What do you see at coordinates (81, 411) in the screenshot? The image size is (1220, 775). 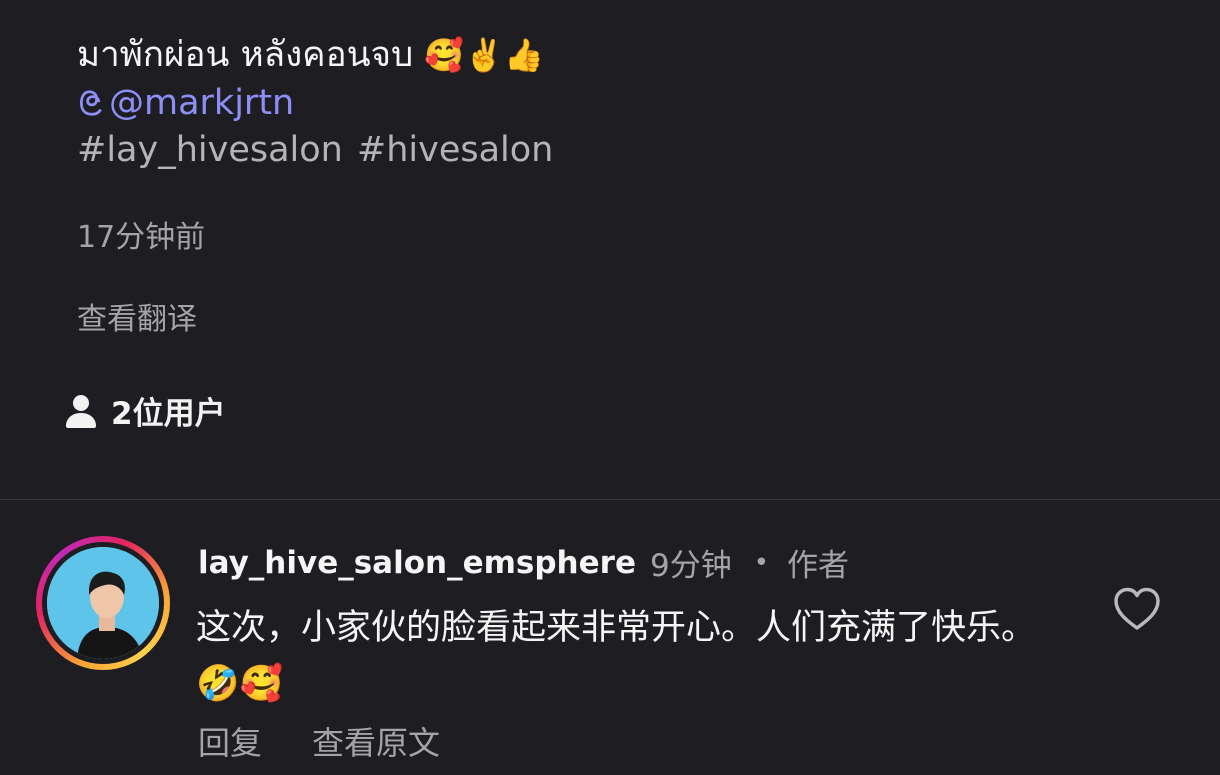 I see `person-icon` at bounding box center [81, 411].